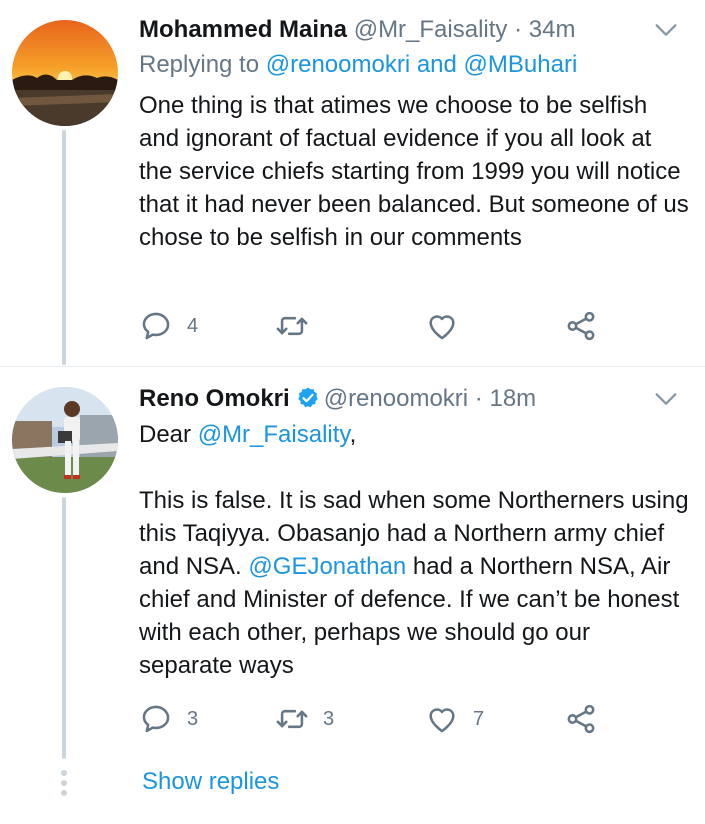 This screenshot has height=824, width=705. Describe the element at coordinates (431, 29) in the screenshot. I see `user-handle: @Mr_Faisality` at that location.